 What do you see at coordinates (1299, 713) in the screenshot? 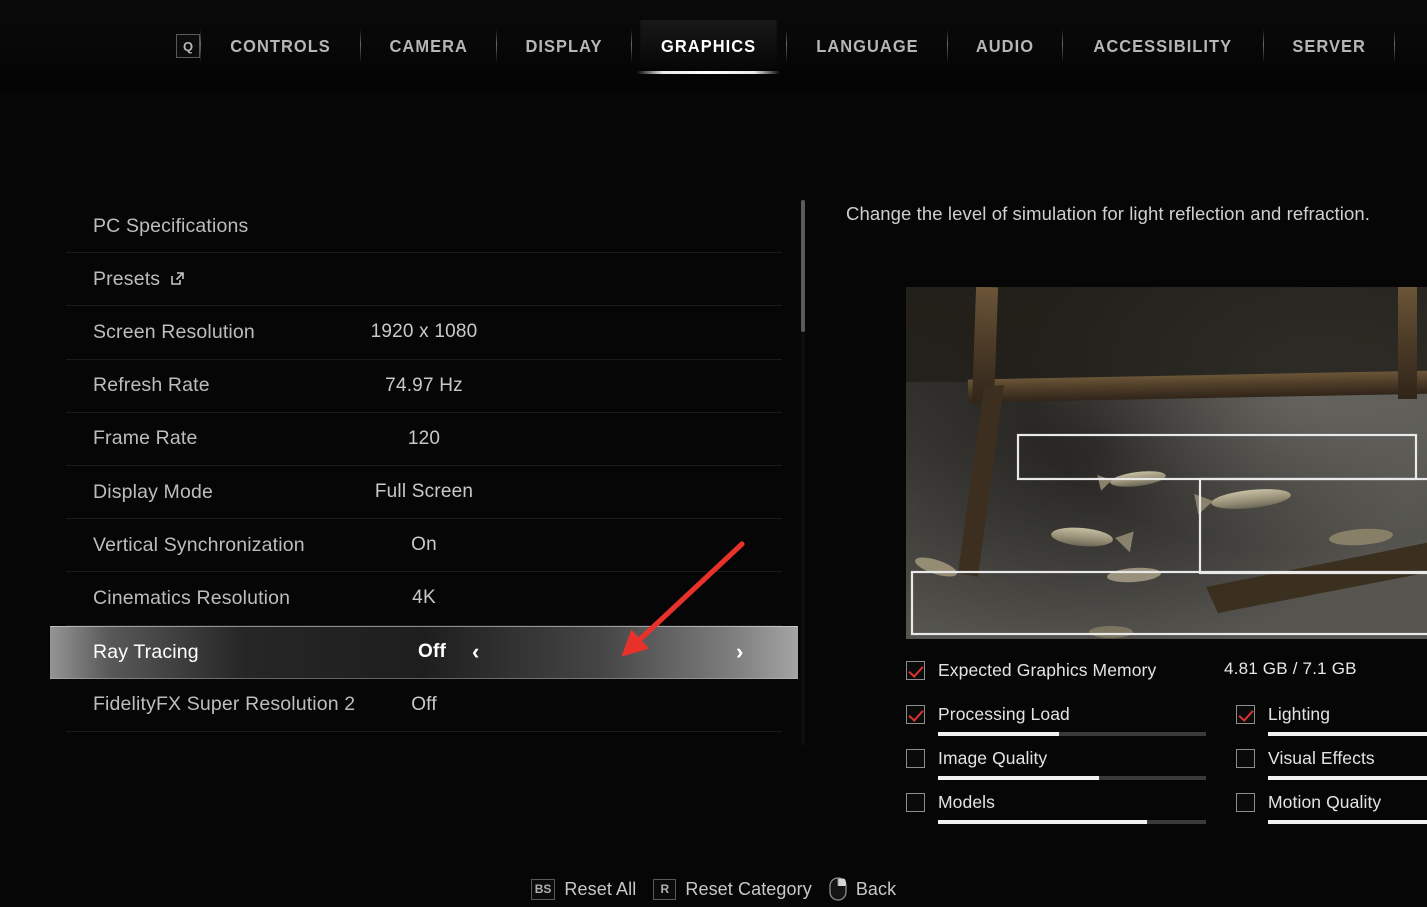
I see `meter-label: Lighting` at bounding box center [1299, 713].